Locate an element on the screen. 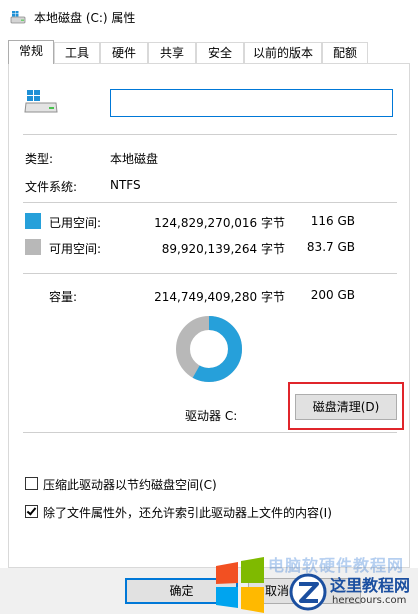 The image size is (418, 614). tab-bar: 常规 工具 硬件 共享 安全 以前的版本 配额 is located at coordinates (209, 52).